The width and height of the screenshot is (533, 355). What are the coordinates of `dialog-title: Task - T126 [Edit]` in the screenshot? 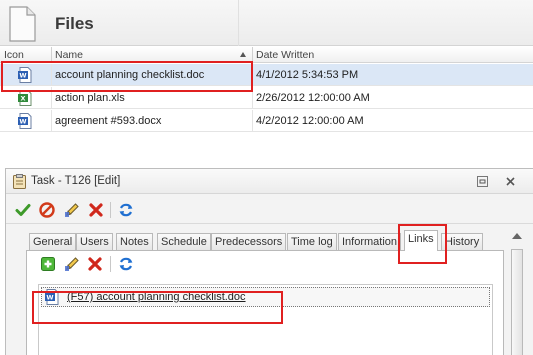 It's located at (76, 181).